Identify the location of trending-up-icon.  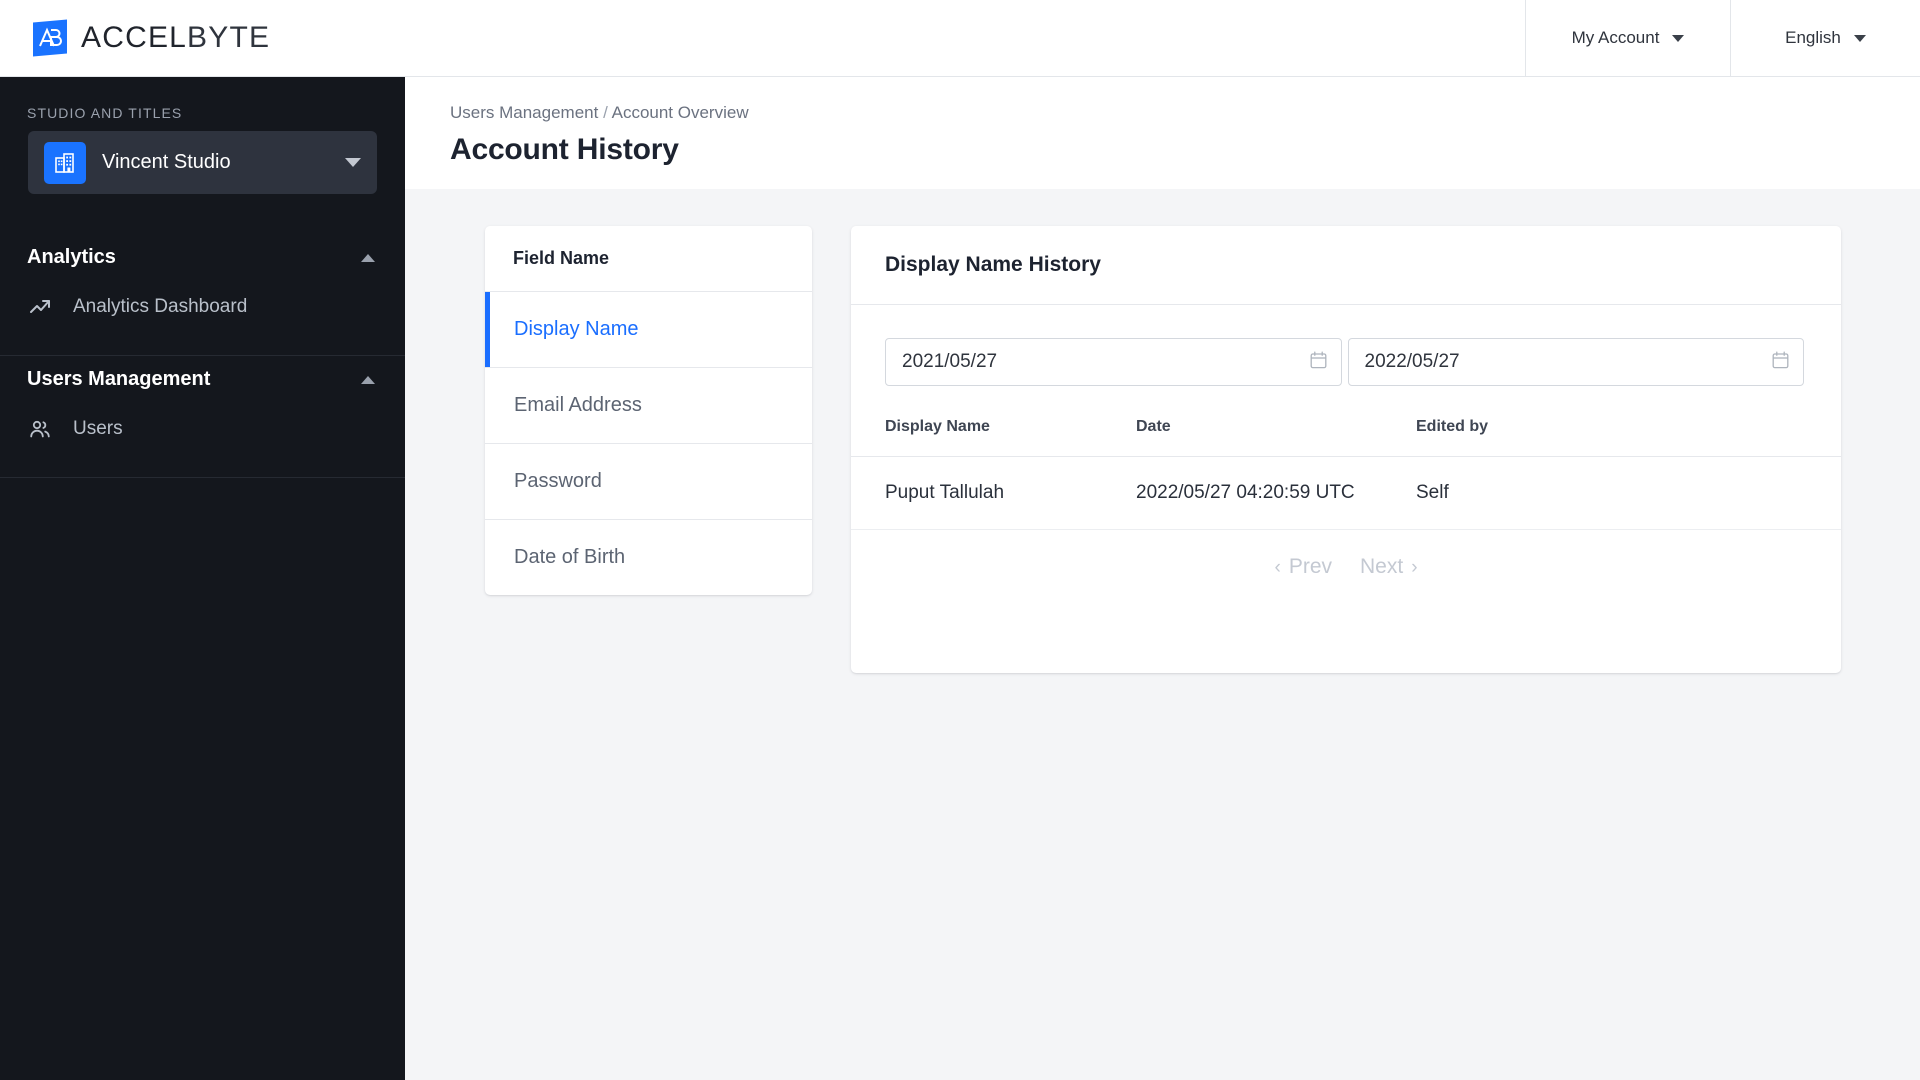
(40, 307).